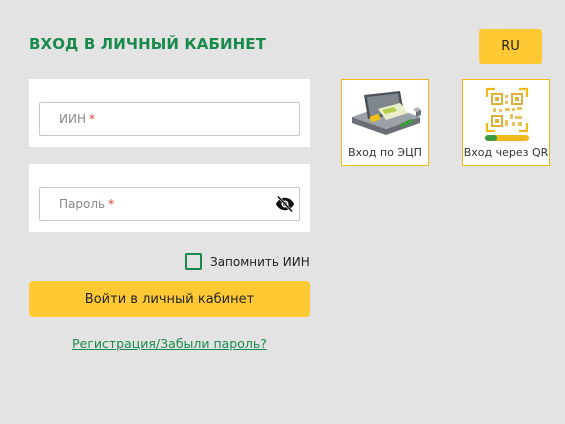  What do you see at coordinates (82, 204) in the screenshot?
I see `password-placeholder: Пароль` at bounding box center [82, 204].